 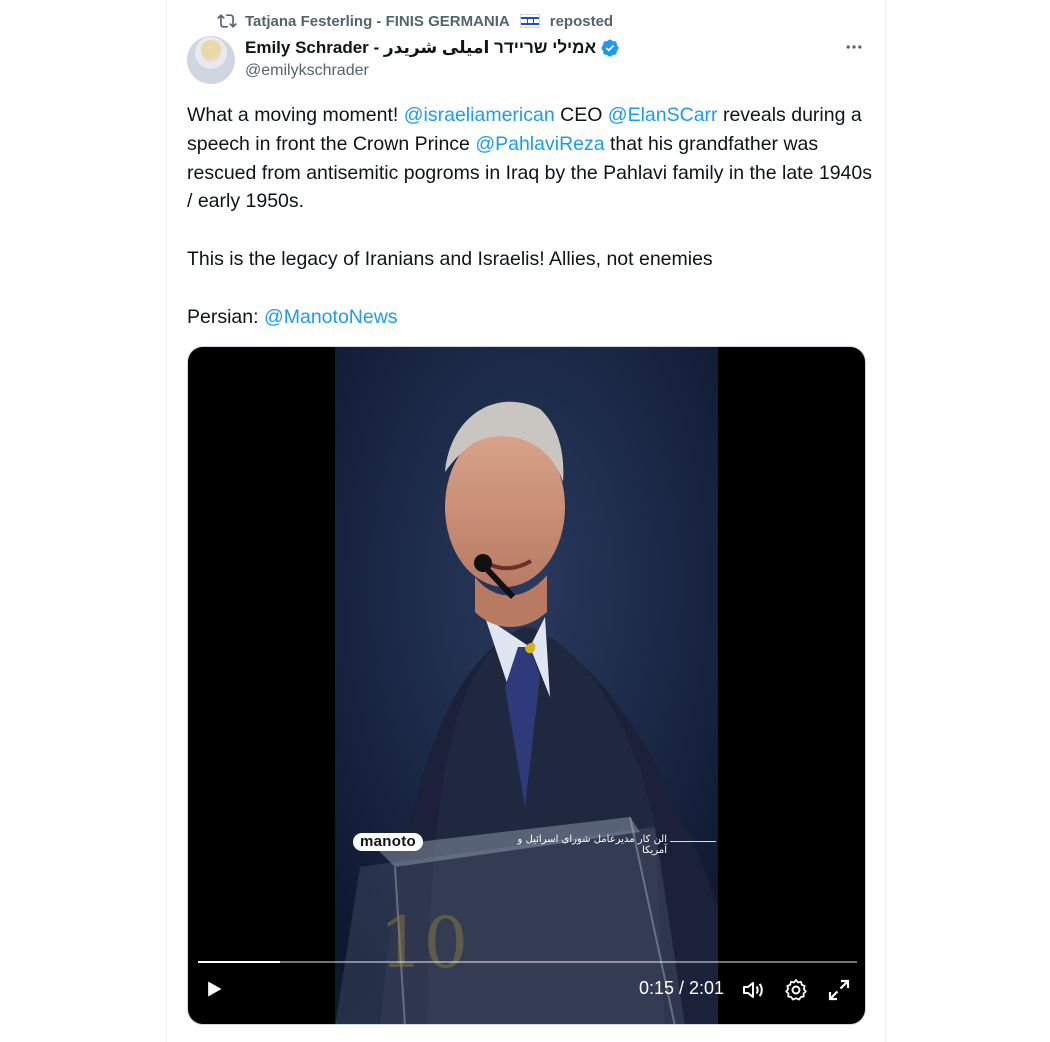 What do you see at coordinates (693, 841) in the screenshot?
I see `caption-divider` at bounding box center [693, 841].